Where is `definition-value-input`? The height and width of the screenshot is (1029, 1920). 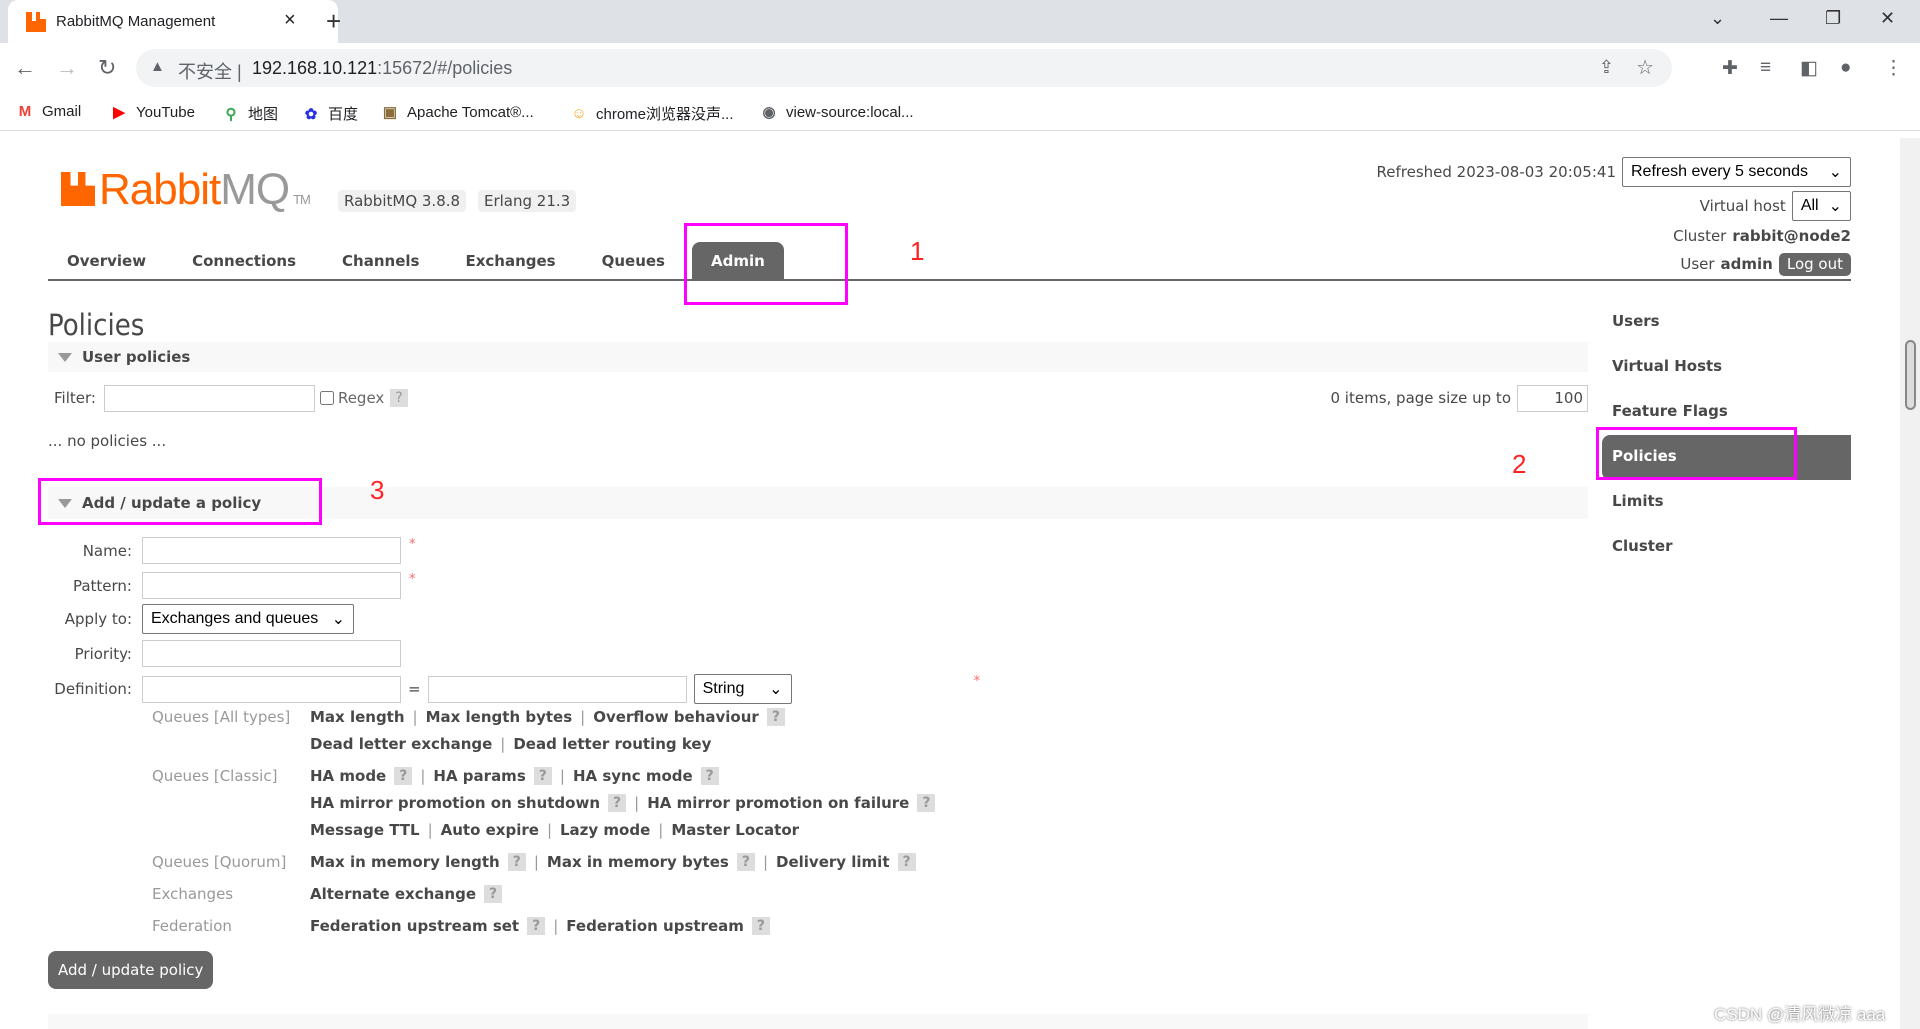
definition-value-input is located at coordinates (557, 689).